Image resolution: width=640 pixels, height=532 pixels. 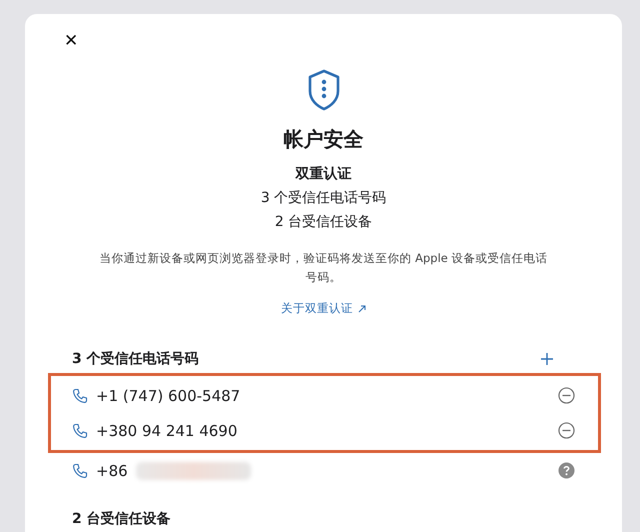 What do you see at coordinates (167, 431) in the screenshot?
I see `phone-number: +380 94 241 4690` at bounding box center [167, 431].